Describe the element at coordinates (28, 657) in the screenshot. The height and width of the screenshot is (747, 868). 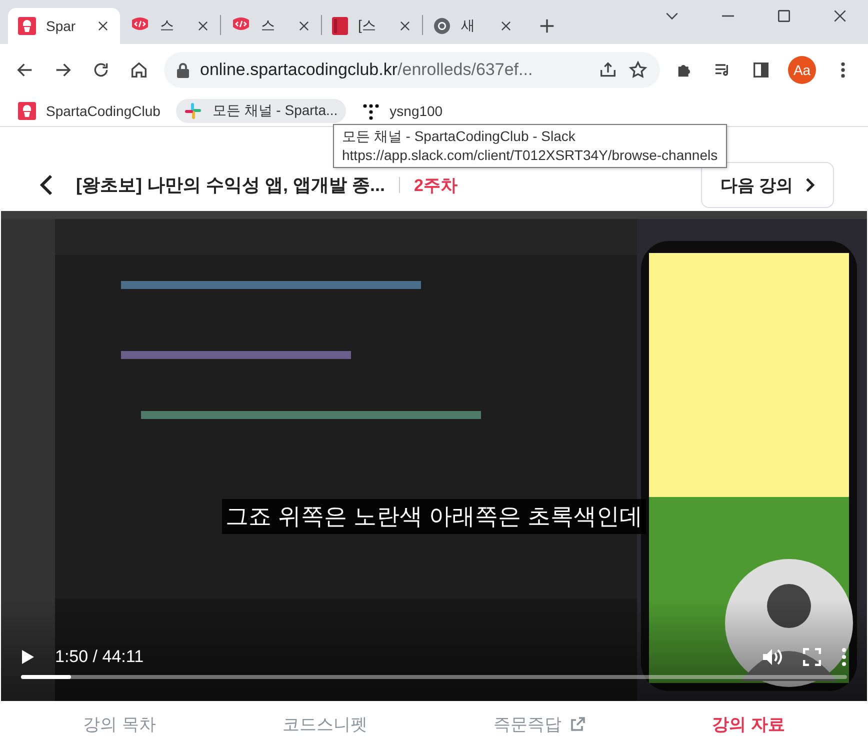
I see `play-icon` at that location.